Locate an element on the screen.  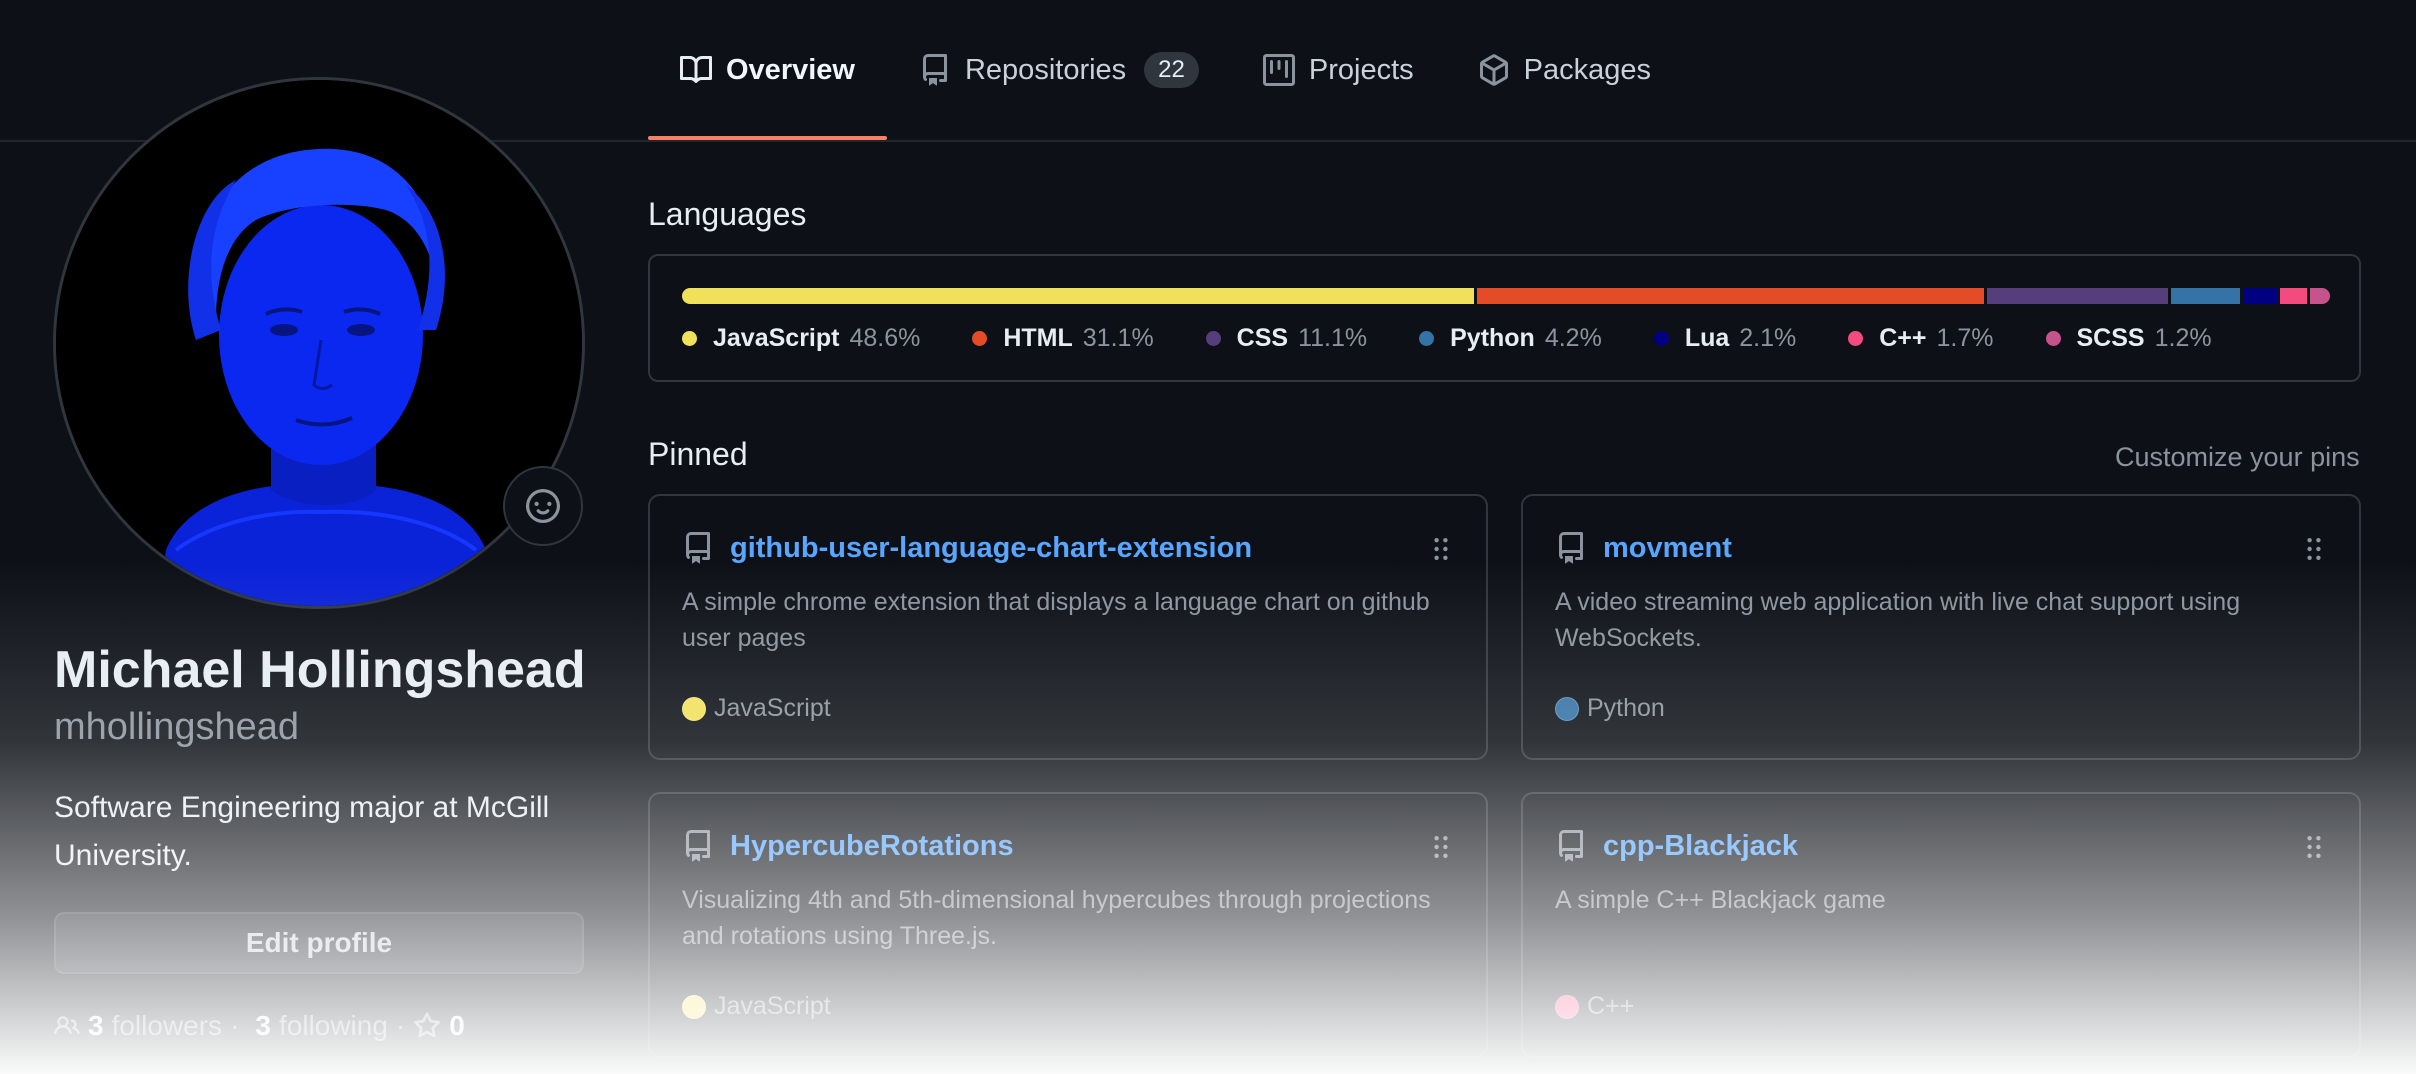
language-bar is located at coordinates (1506, 296).